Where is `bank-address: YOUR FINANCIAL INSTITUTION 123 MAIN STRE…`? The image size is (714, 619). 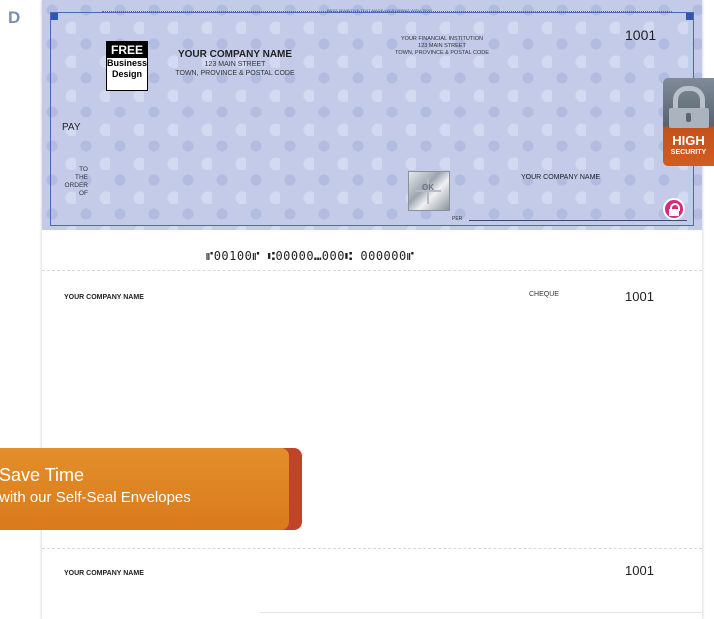 bank-address: YOUR FINANCIAL INSTITUTION 123 MAIN STRE… is located at coordinates (442, 46).